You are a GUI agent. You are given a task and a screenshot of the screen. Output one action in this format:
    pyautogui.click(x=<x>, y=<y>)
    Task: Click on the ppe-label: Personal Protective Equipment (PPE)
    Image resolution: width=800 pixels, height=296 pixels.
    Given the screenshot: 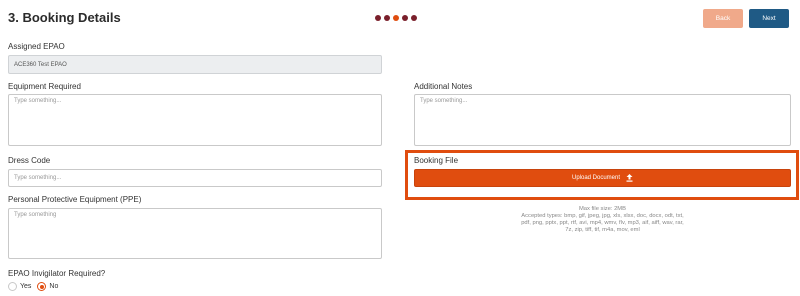 What is the action you would take?
    pyautogui.click(x=75, y=199)
    